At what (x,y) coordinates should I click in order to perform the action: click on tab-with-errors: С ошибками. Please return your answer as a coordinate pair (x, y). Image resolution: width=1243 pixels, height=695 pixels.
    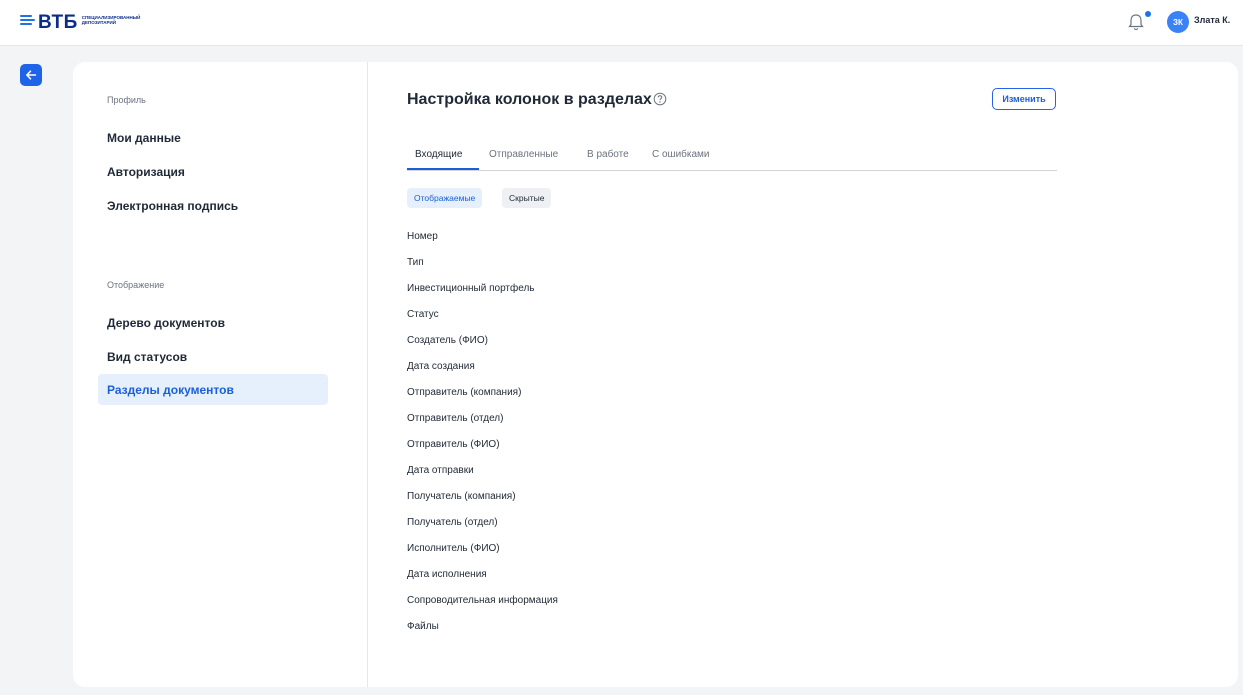
    Looking at the image, I should click on (681, 154).